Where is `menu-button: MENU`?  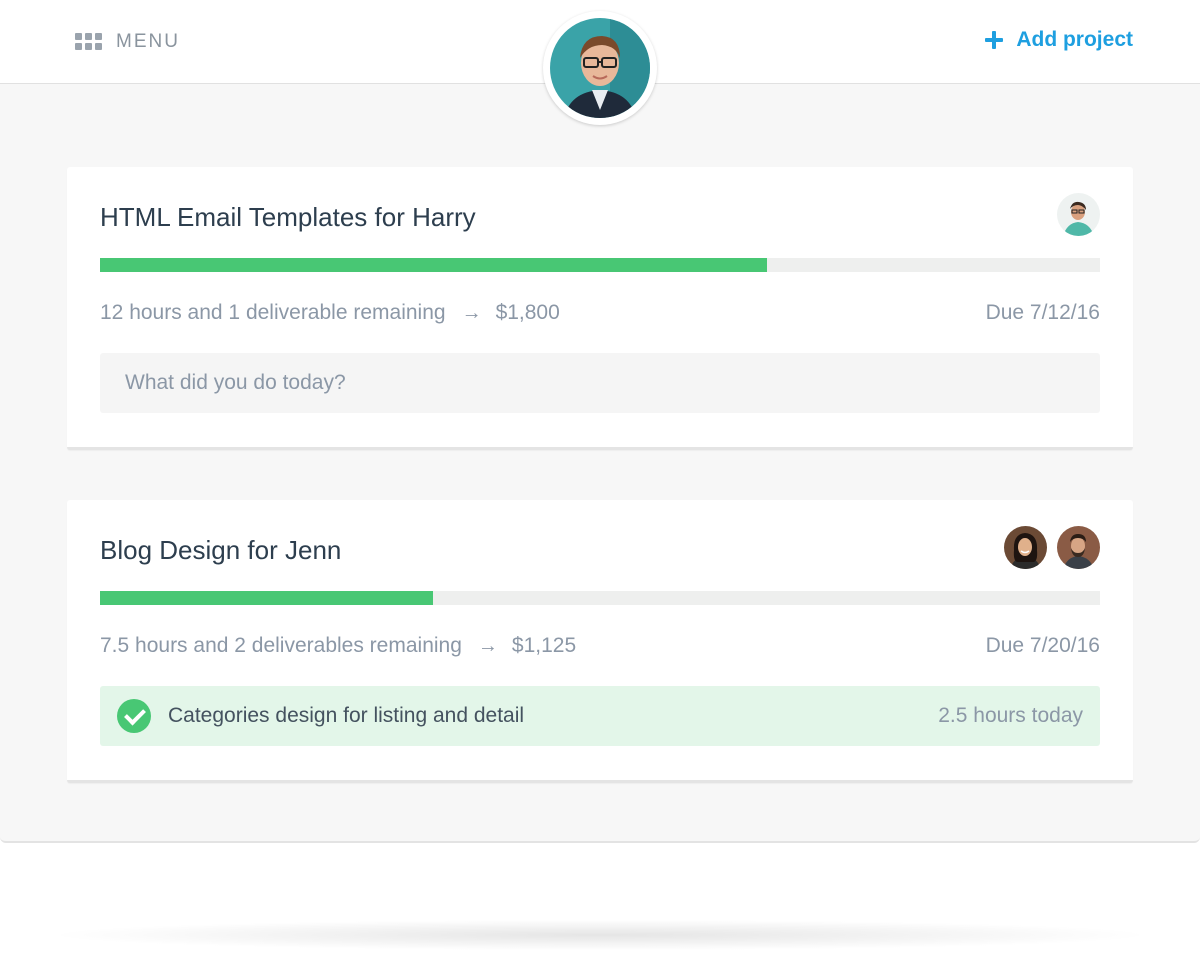 menu-button: MENU is located at coordinates (127, 42).